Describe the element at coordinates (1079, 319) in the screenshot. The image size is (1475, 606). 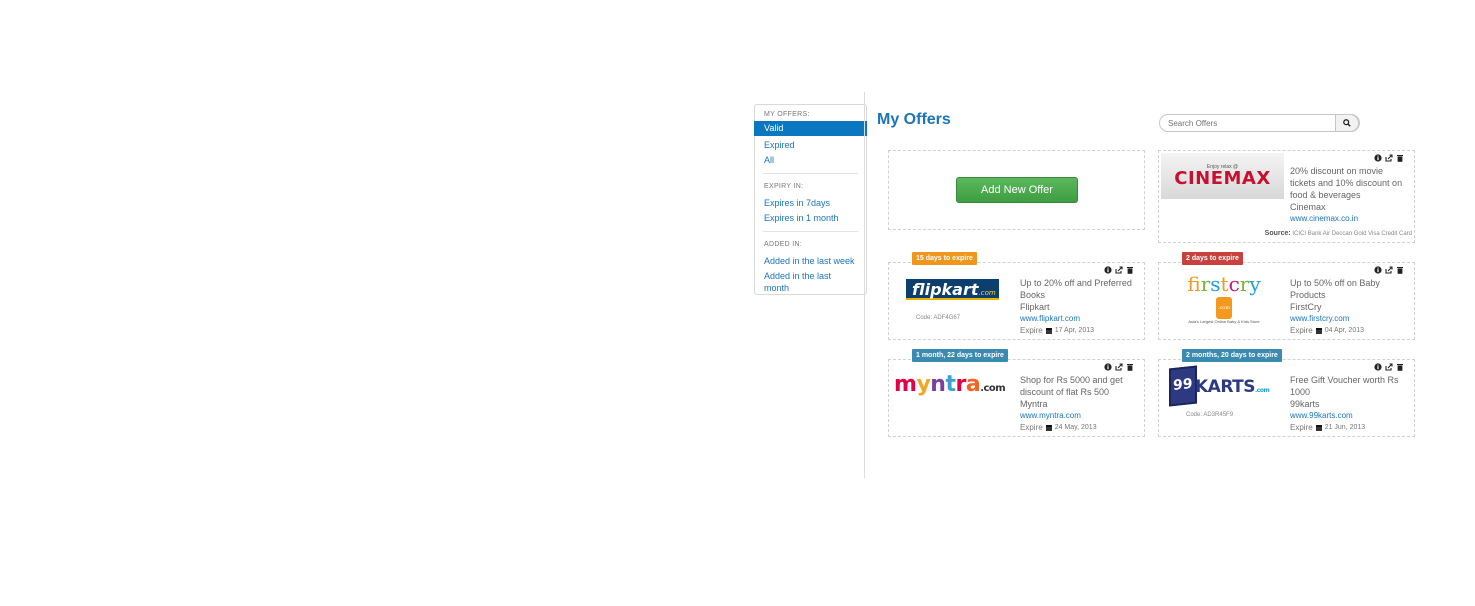
I see `merchant-link: www.flipkart.com` at that location.